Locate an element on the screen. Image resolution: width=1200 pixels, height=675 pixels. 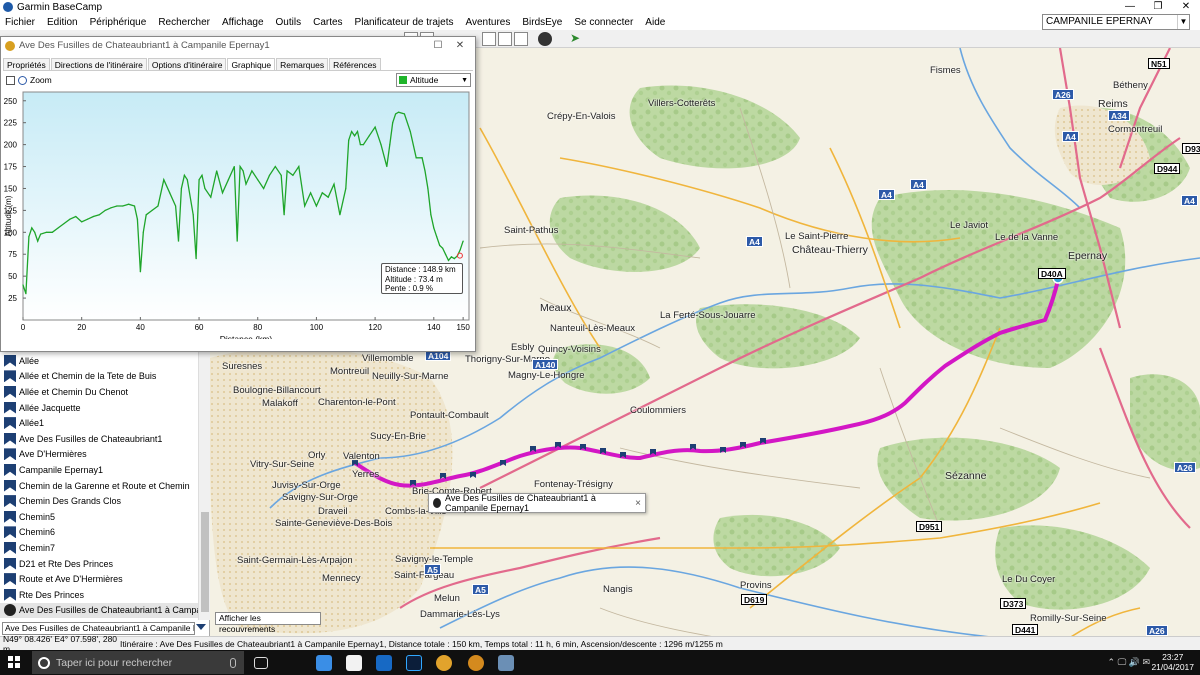
tab-references: Références is located at coordinates (355, 64).